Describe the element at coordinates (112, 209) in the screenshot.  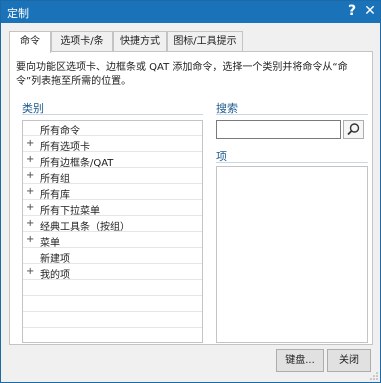
I see `category-item-all-dropdowns: + 所有下拉菜单` at that location.